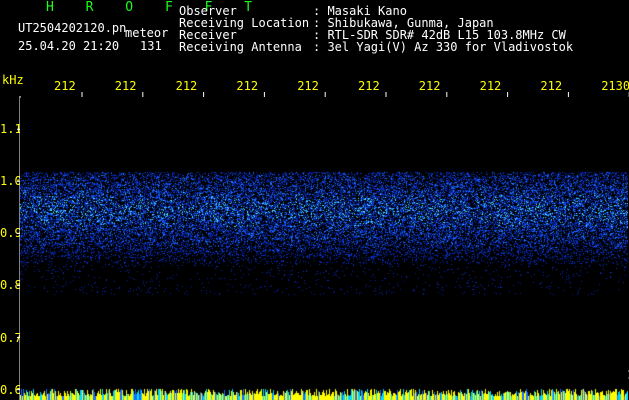 This screenshot has width=629, height=400. Describe the element at coordinates (324, 394) in the screenshot. I see `signal-strength-bar` at that location.